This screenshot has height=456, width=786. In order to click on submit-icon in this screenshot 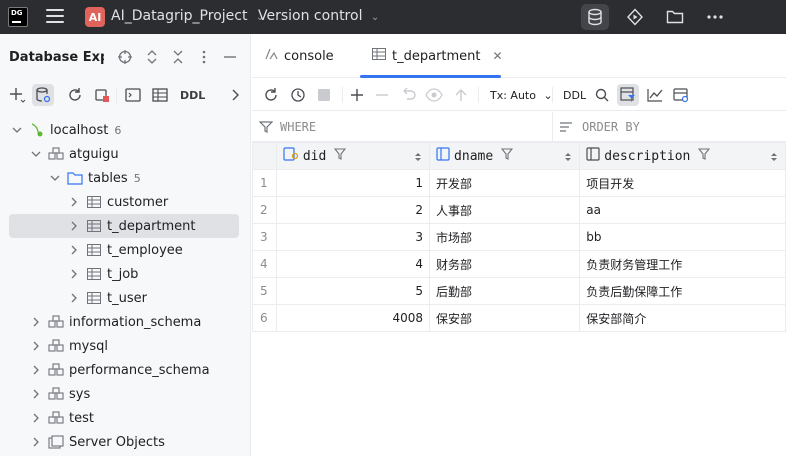, I will do `click(461, 95)`.